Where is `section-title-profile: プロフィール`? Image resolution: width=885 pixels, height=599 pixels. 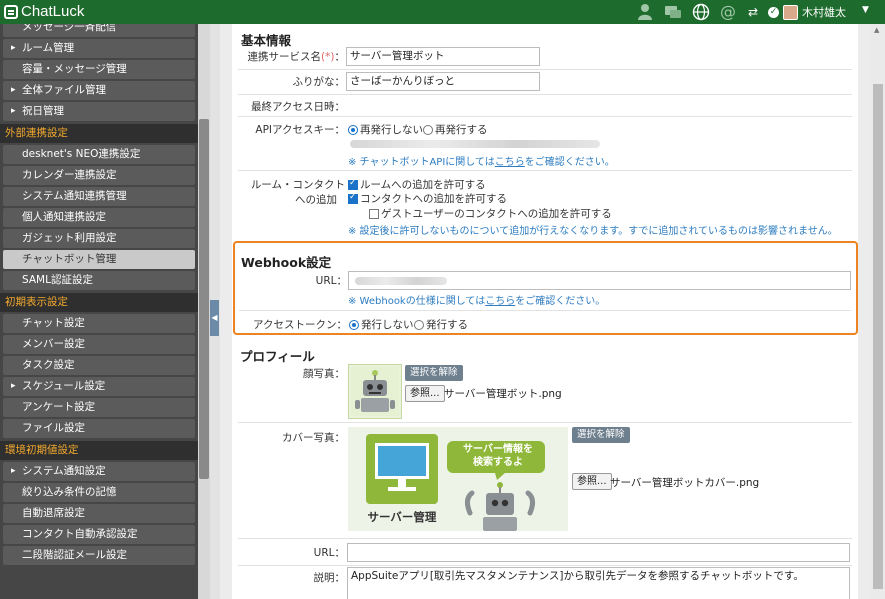 section-title-profile: プロフィール is located at coordinates (277, 356).